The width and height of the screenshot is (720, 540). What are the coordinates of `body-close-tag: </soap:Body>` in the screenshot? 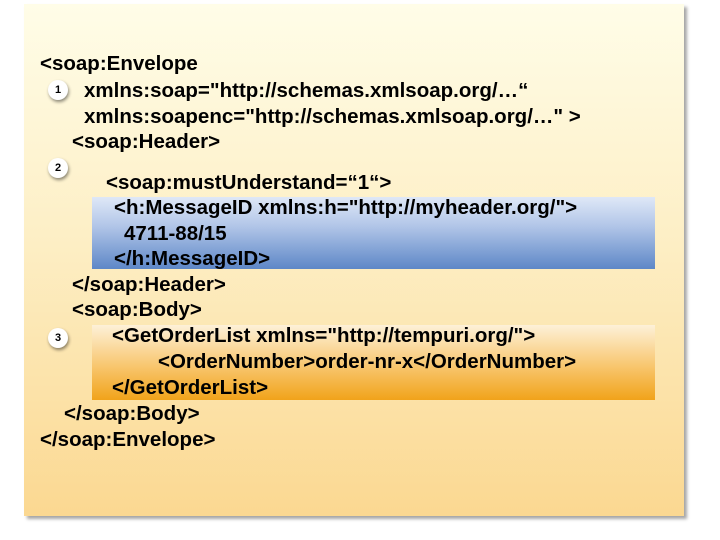 It's located at (132, 413).